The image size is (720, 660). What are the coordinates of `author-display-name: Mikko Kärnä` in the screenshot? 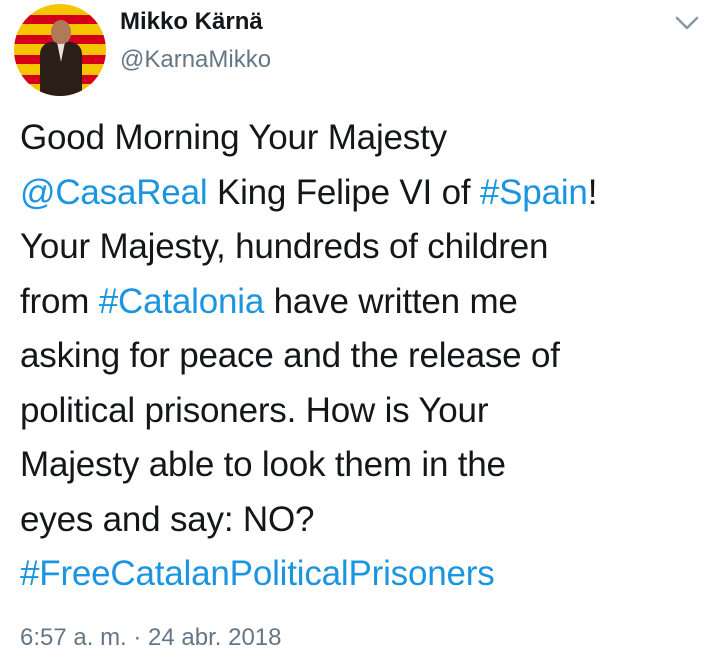 It's located at (191, 22).